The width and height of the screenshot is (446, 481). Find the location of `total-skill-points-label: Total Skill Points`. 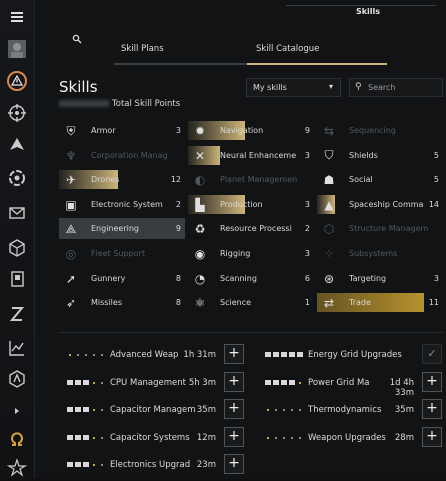

total-skill-points-label: Total Skill Points is located at coordinates (146, 104).